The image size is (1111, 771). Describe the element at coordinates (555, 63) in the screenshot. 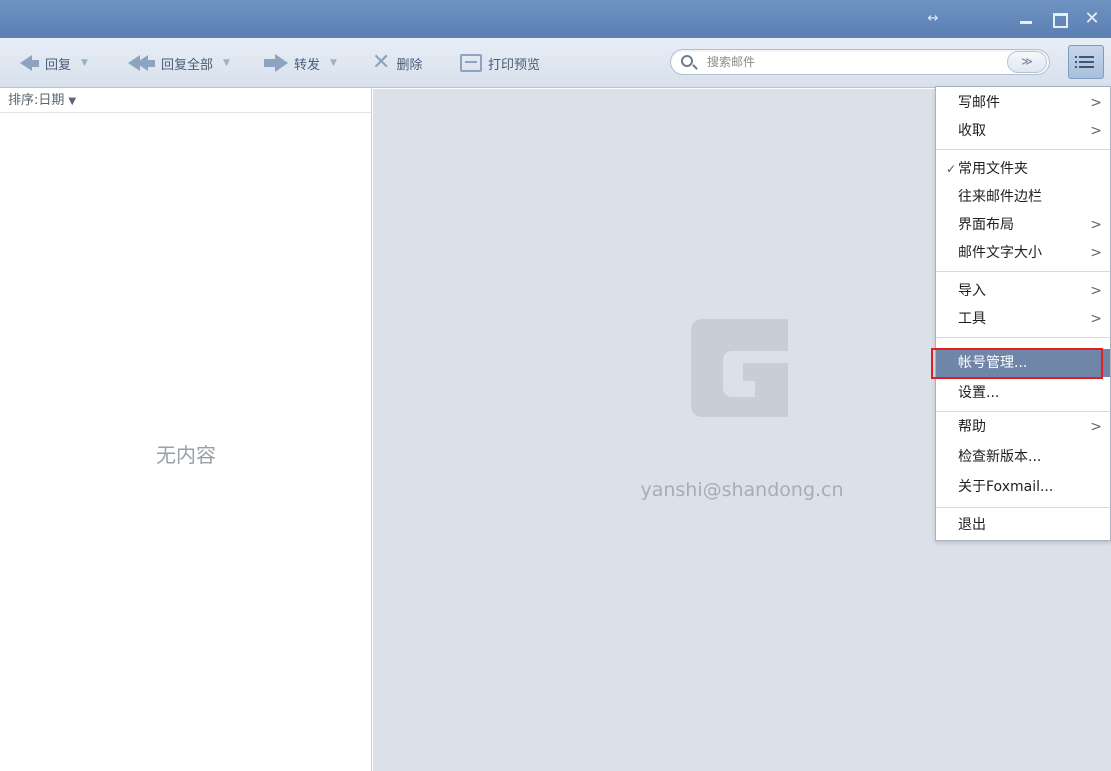

I see `toolbar: 回复 ▼ 回复全部 ▼ 转发 ▼ ✕ 删除 打印预览 ≫` at that location.